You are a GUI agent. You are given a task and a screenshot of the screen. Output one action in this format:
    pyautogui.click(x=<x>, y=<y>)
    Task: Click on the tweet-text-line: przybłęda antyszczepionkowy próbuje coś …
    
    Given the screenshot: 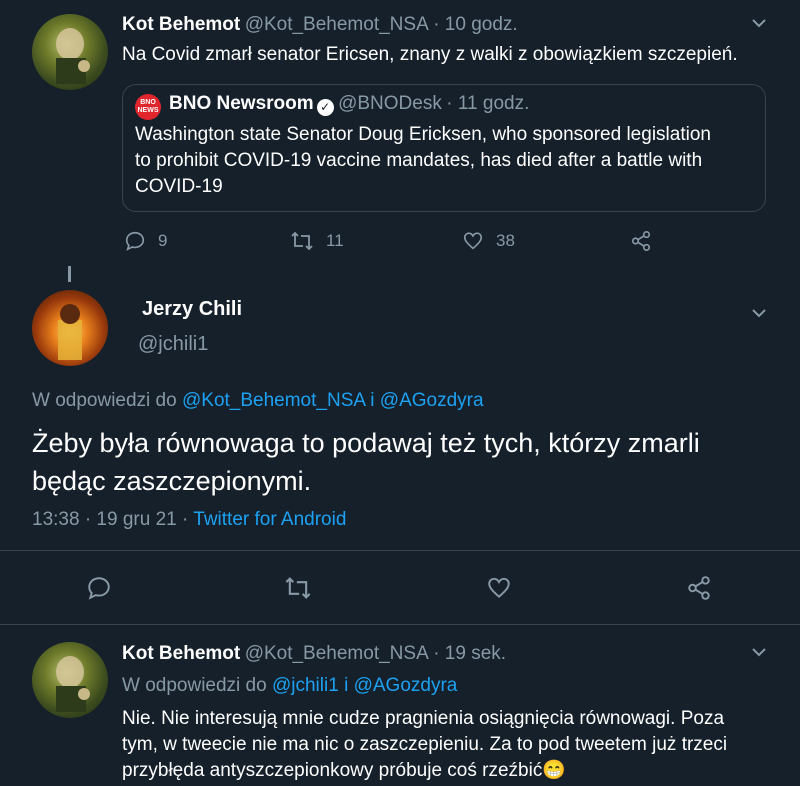 What is the action you would take?
    pyautogui.click(x=344, y=770)
    